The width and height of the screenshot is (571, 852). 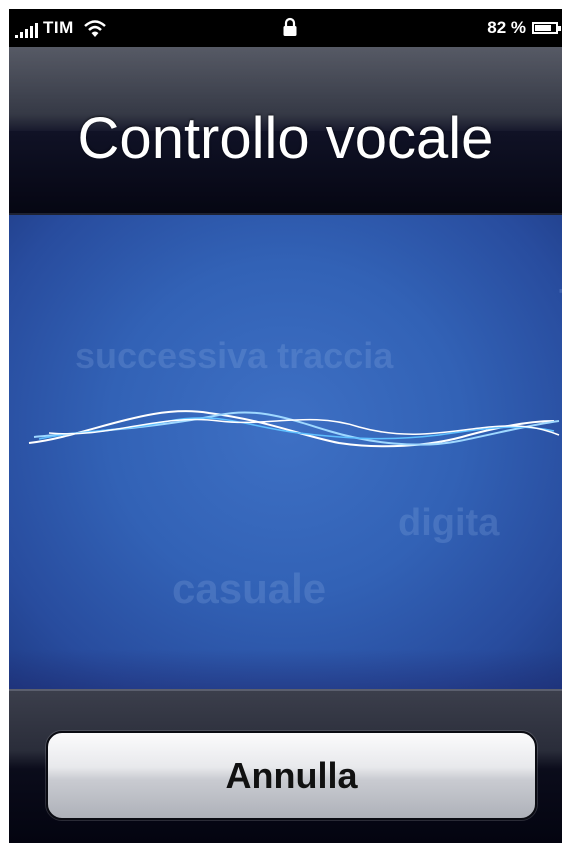 I want to click on voice-hint-partial: t, so click(x=560, y=297).